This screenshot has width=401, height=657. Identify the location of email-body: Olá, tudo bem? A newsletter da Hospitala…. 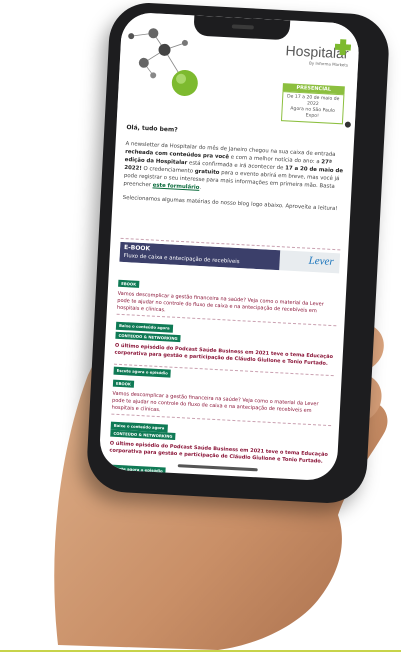
(234, 171).